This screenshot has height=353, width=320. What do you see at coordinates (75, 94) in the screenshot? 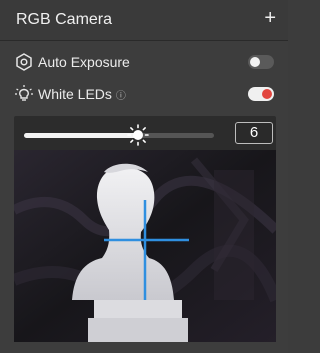
I see `white-leds-label-text: White LEDs` at bounding box center [75, 94].